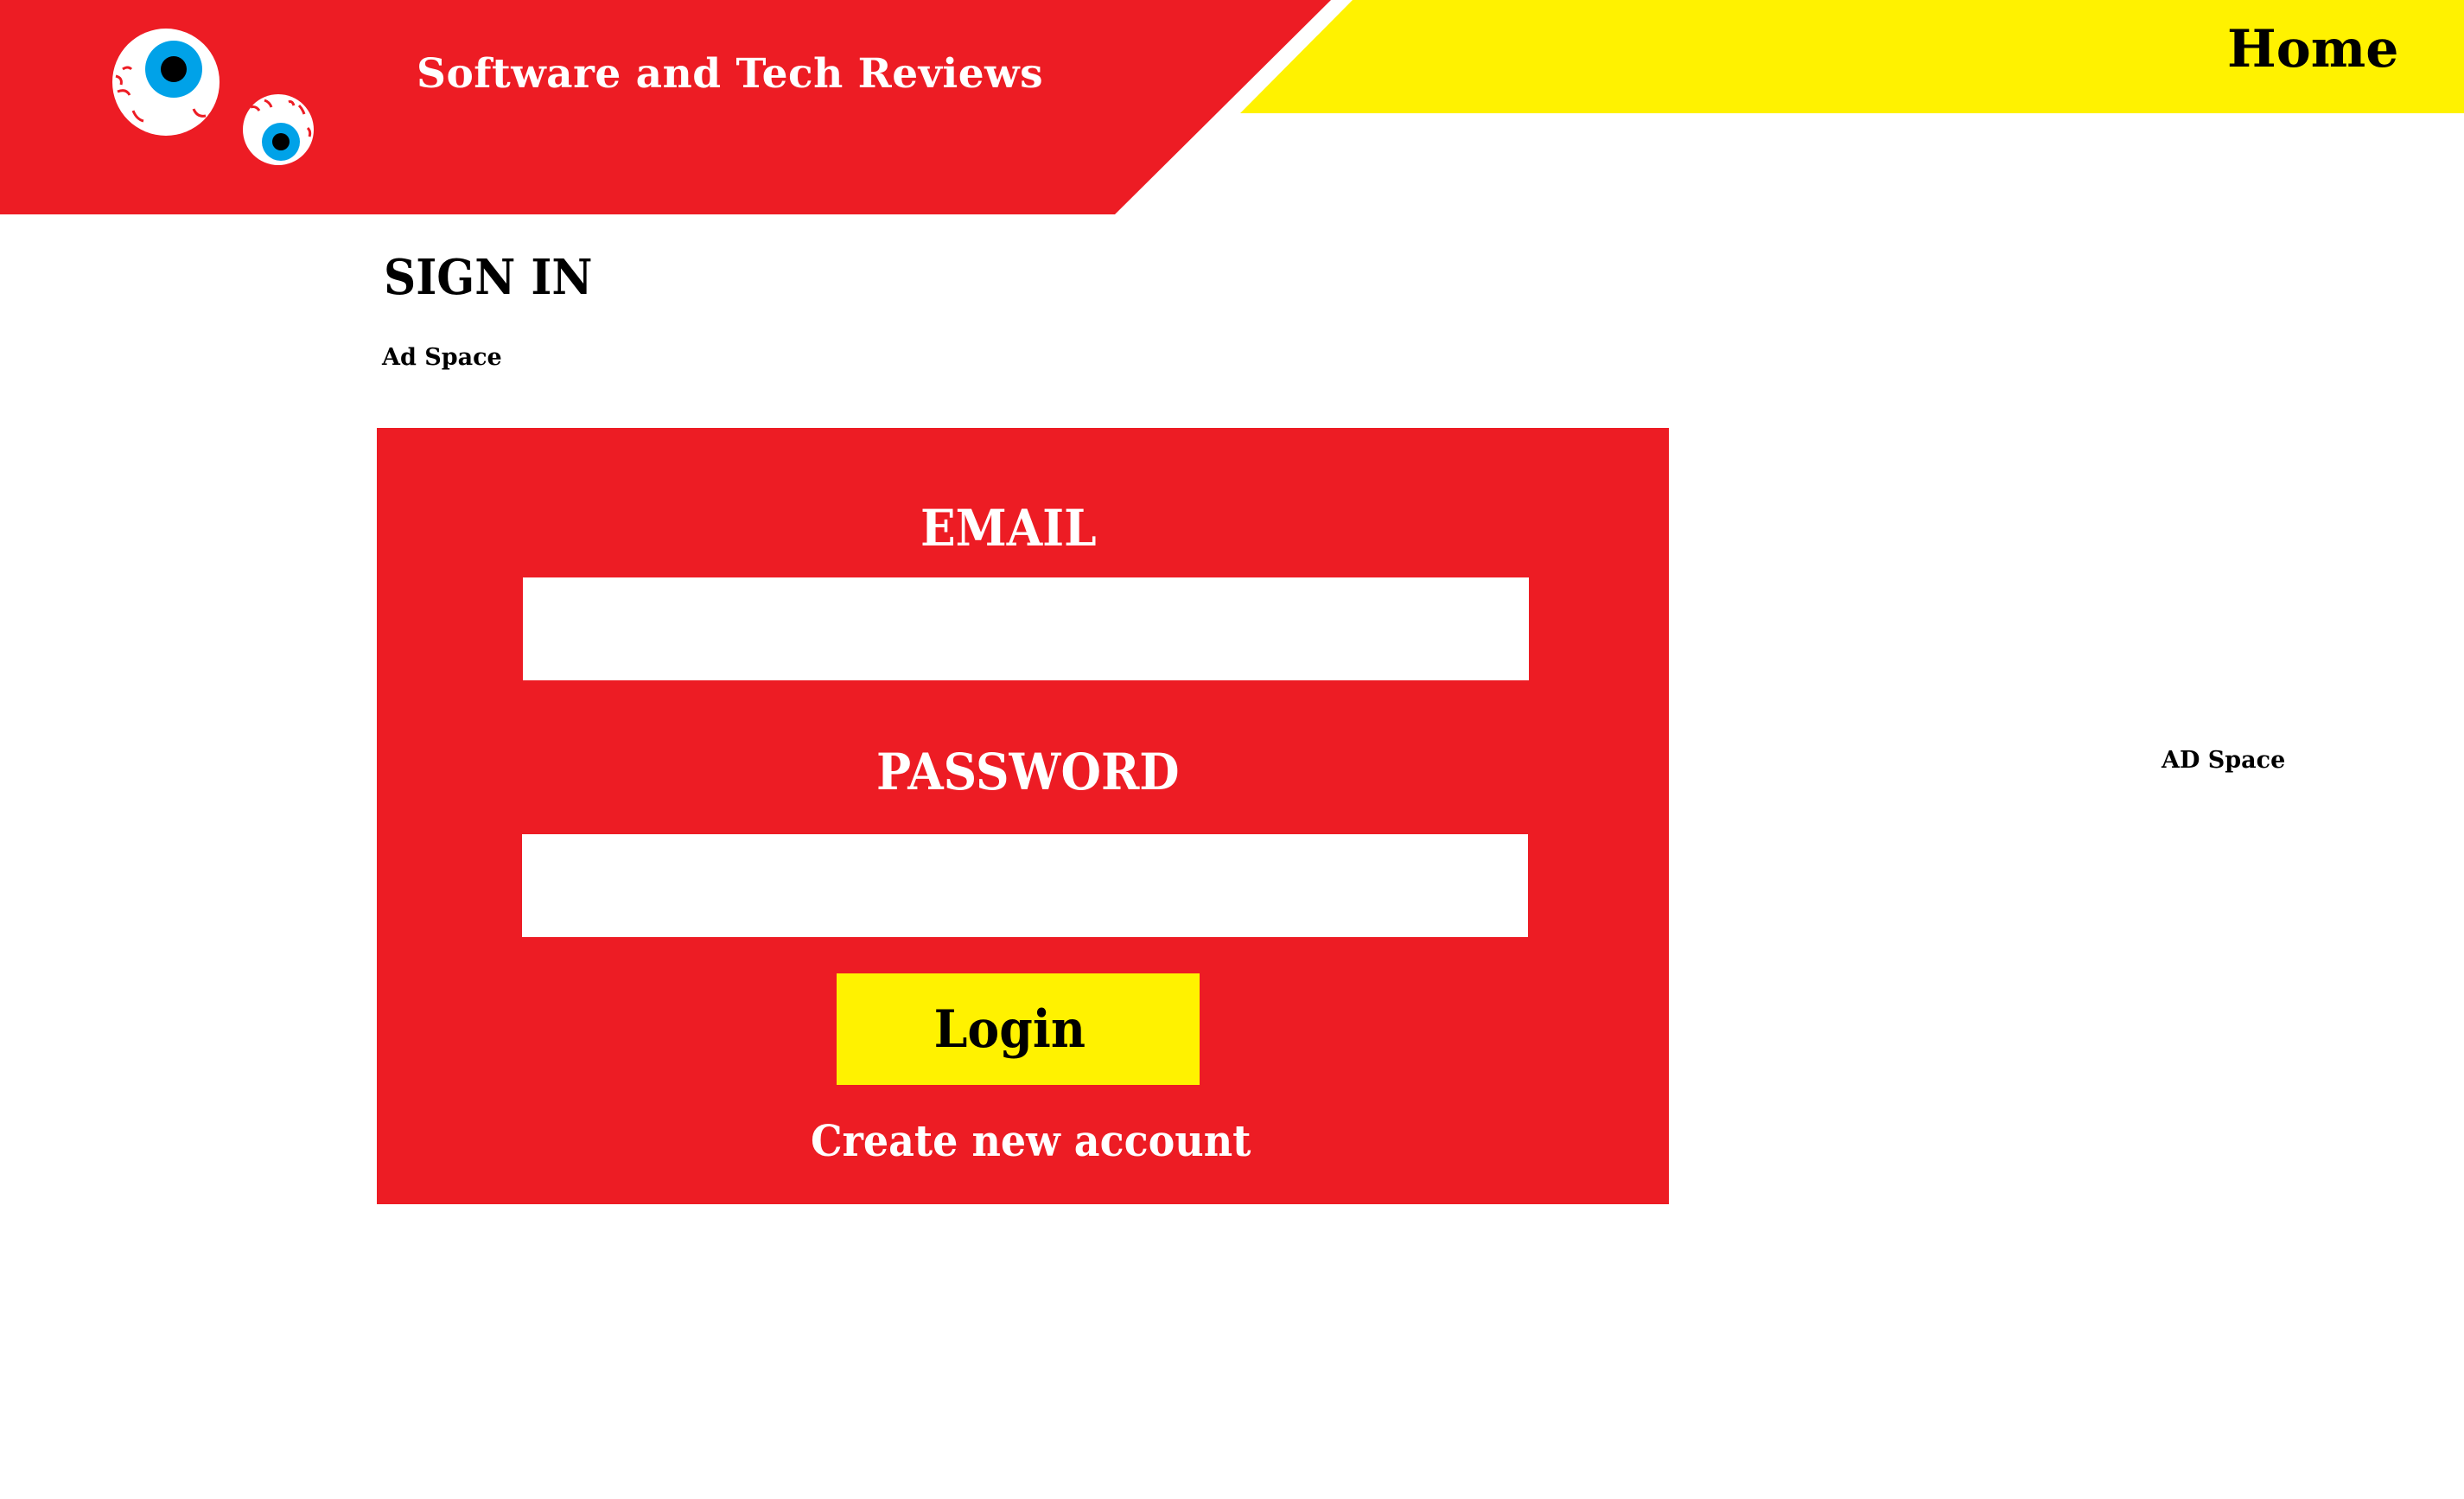 The image size is (2464, 1499). I want to click on page-title: SIGN IN, so click(488, 277).